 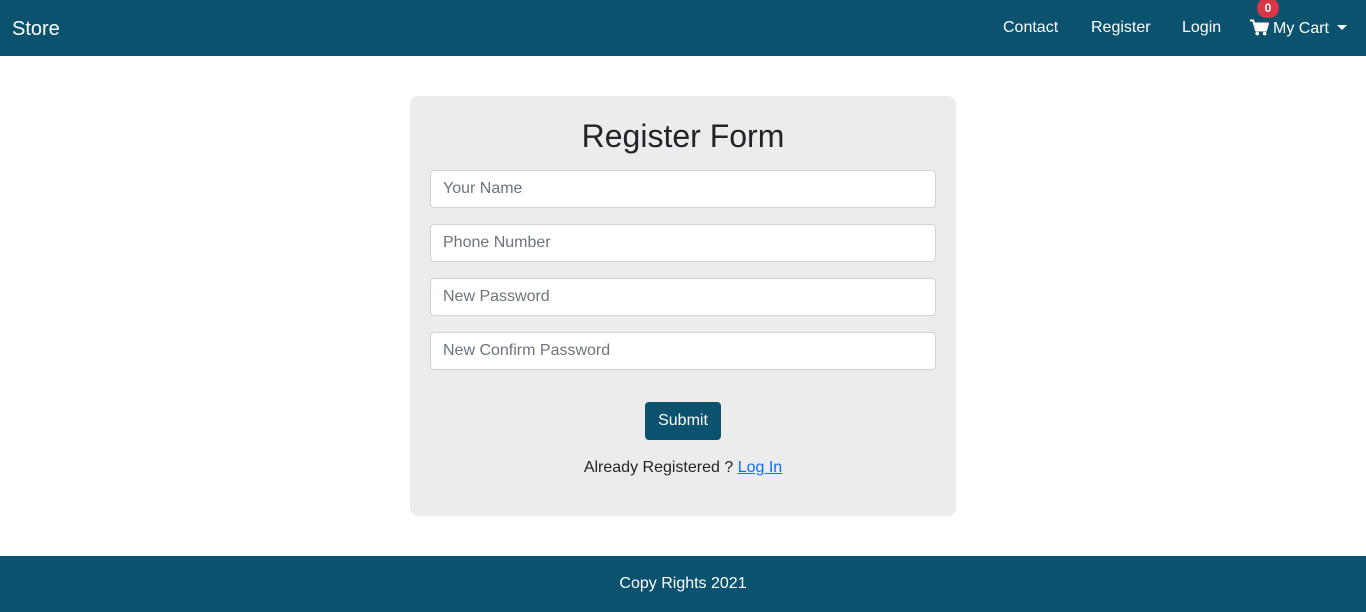 I want to click on footer-text: Copy Rights 2021, so click(x=683, y=583).